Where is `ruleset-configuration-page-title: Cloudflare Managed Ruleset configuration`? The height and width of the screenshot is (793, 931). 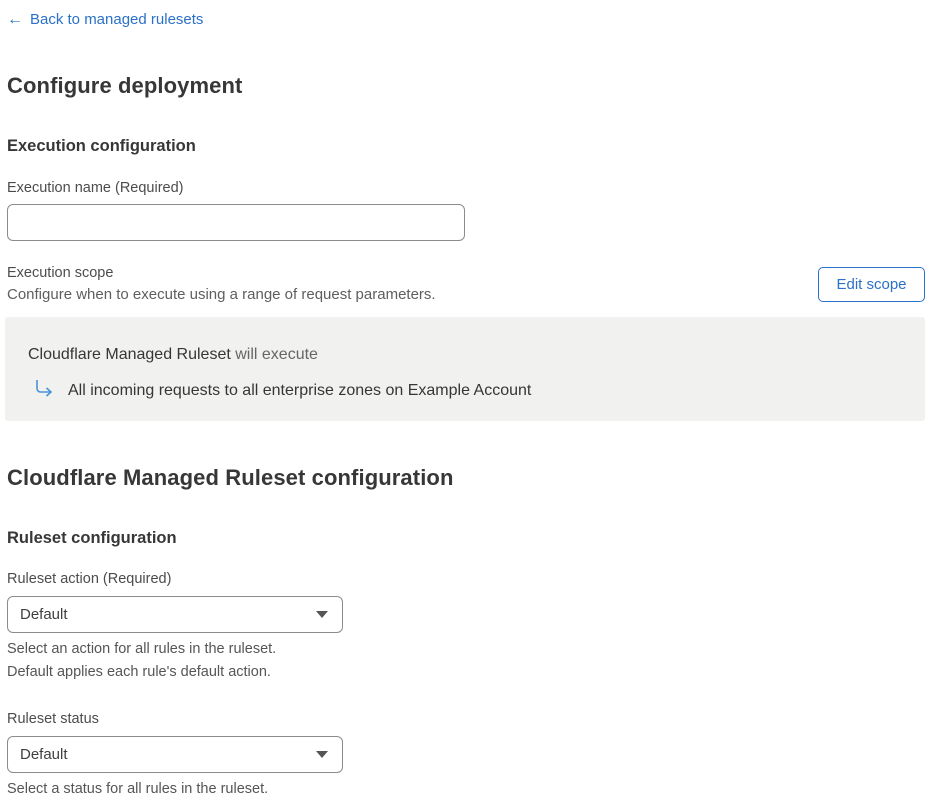
ruleset-configuration-page-title: Cloudflare Managed Ruleset configuration is located at coordinates (230, 477).